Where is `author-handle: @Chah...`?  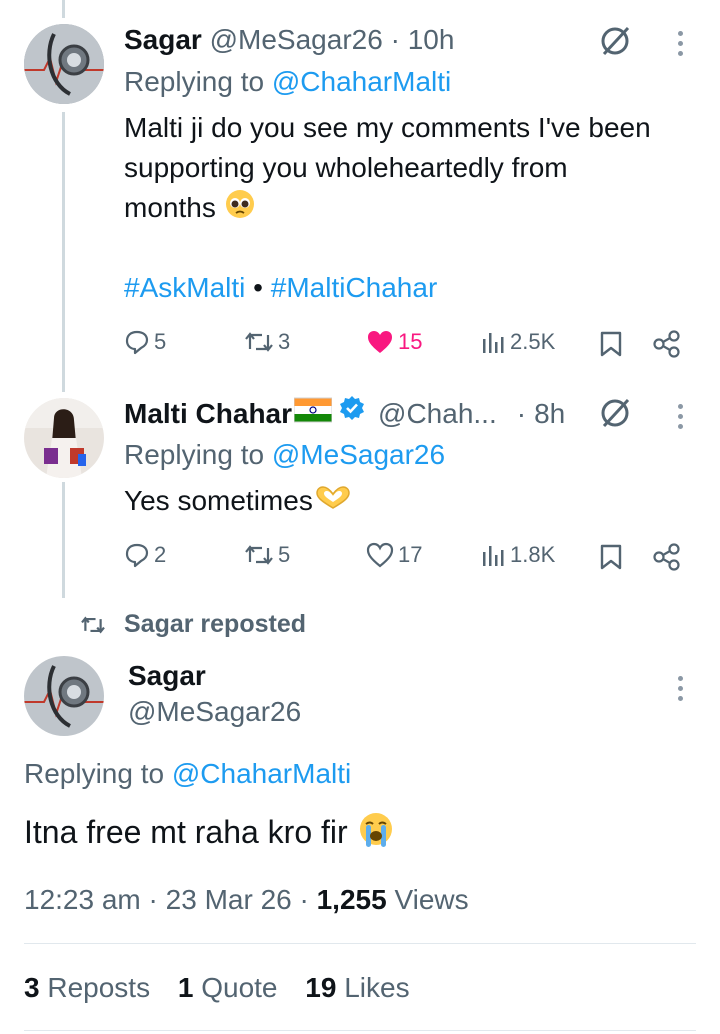
author-handle: @Chah... is located at coordinates (437, 414).